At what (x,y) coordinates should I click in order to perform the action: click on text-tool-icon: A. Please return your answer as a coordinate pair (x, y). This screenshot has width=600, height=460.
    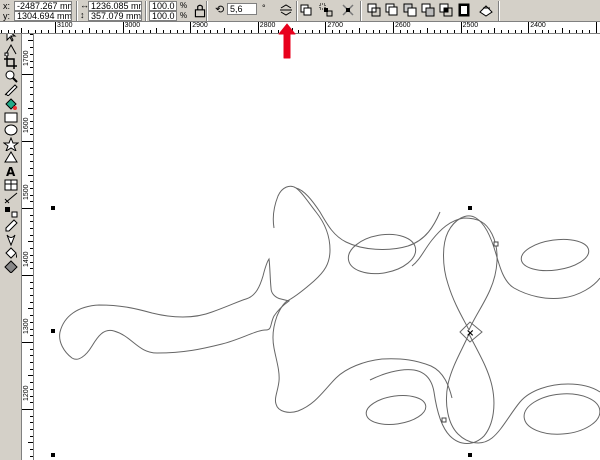
    Looking at the image, I should click on (11, 171).